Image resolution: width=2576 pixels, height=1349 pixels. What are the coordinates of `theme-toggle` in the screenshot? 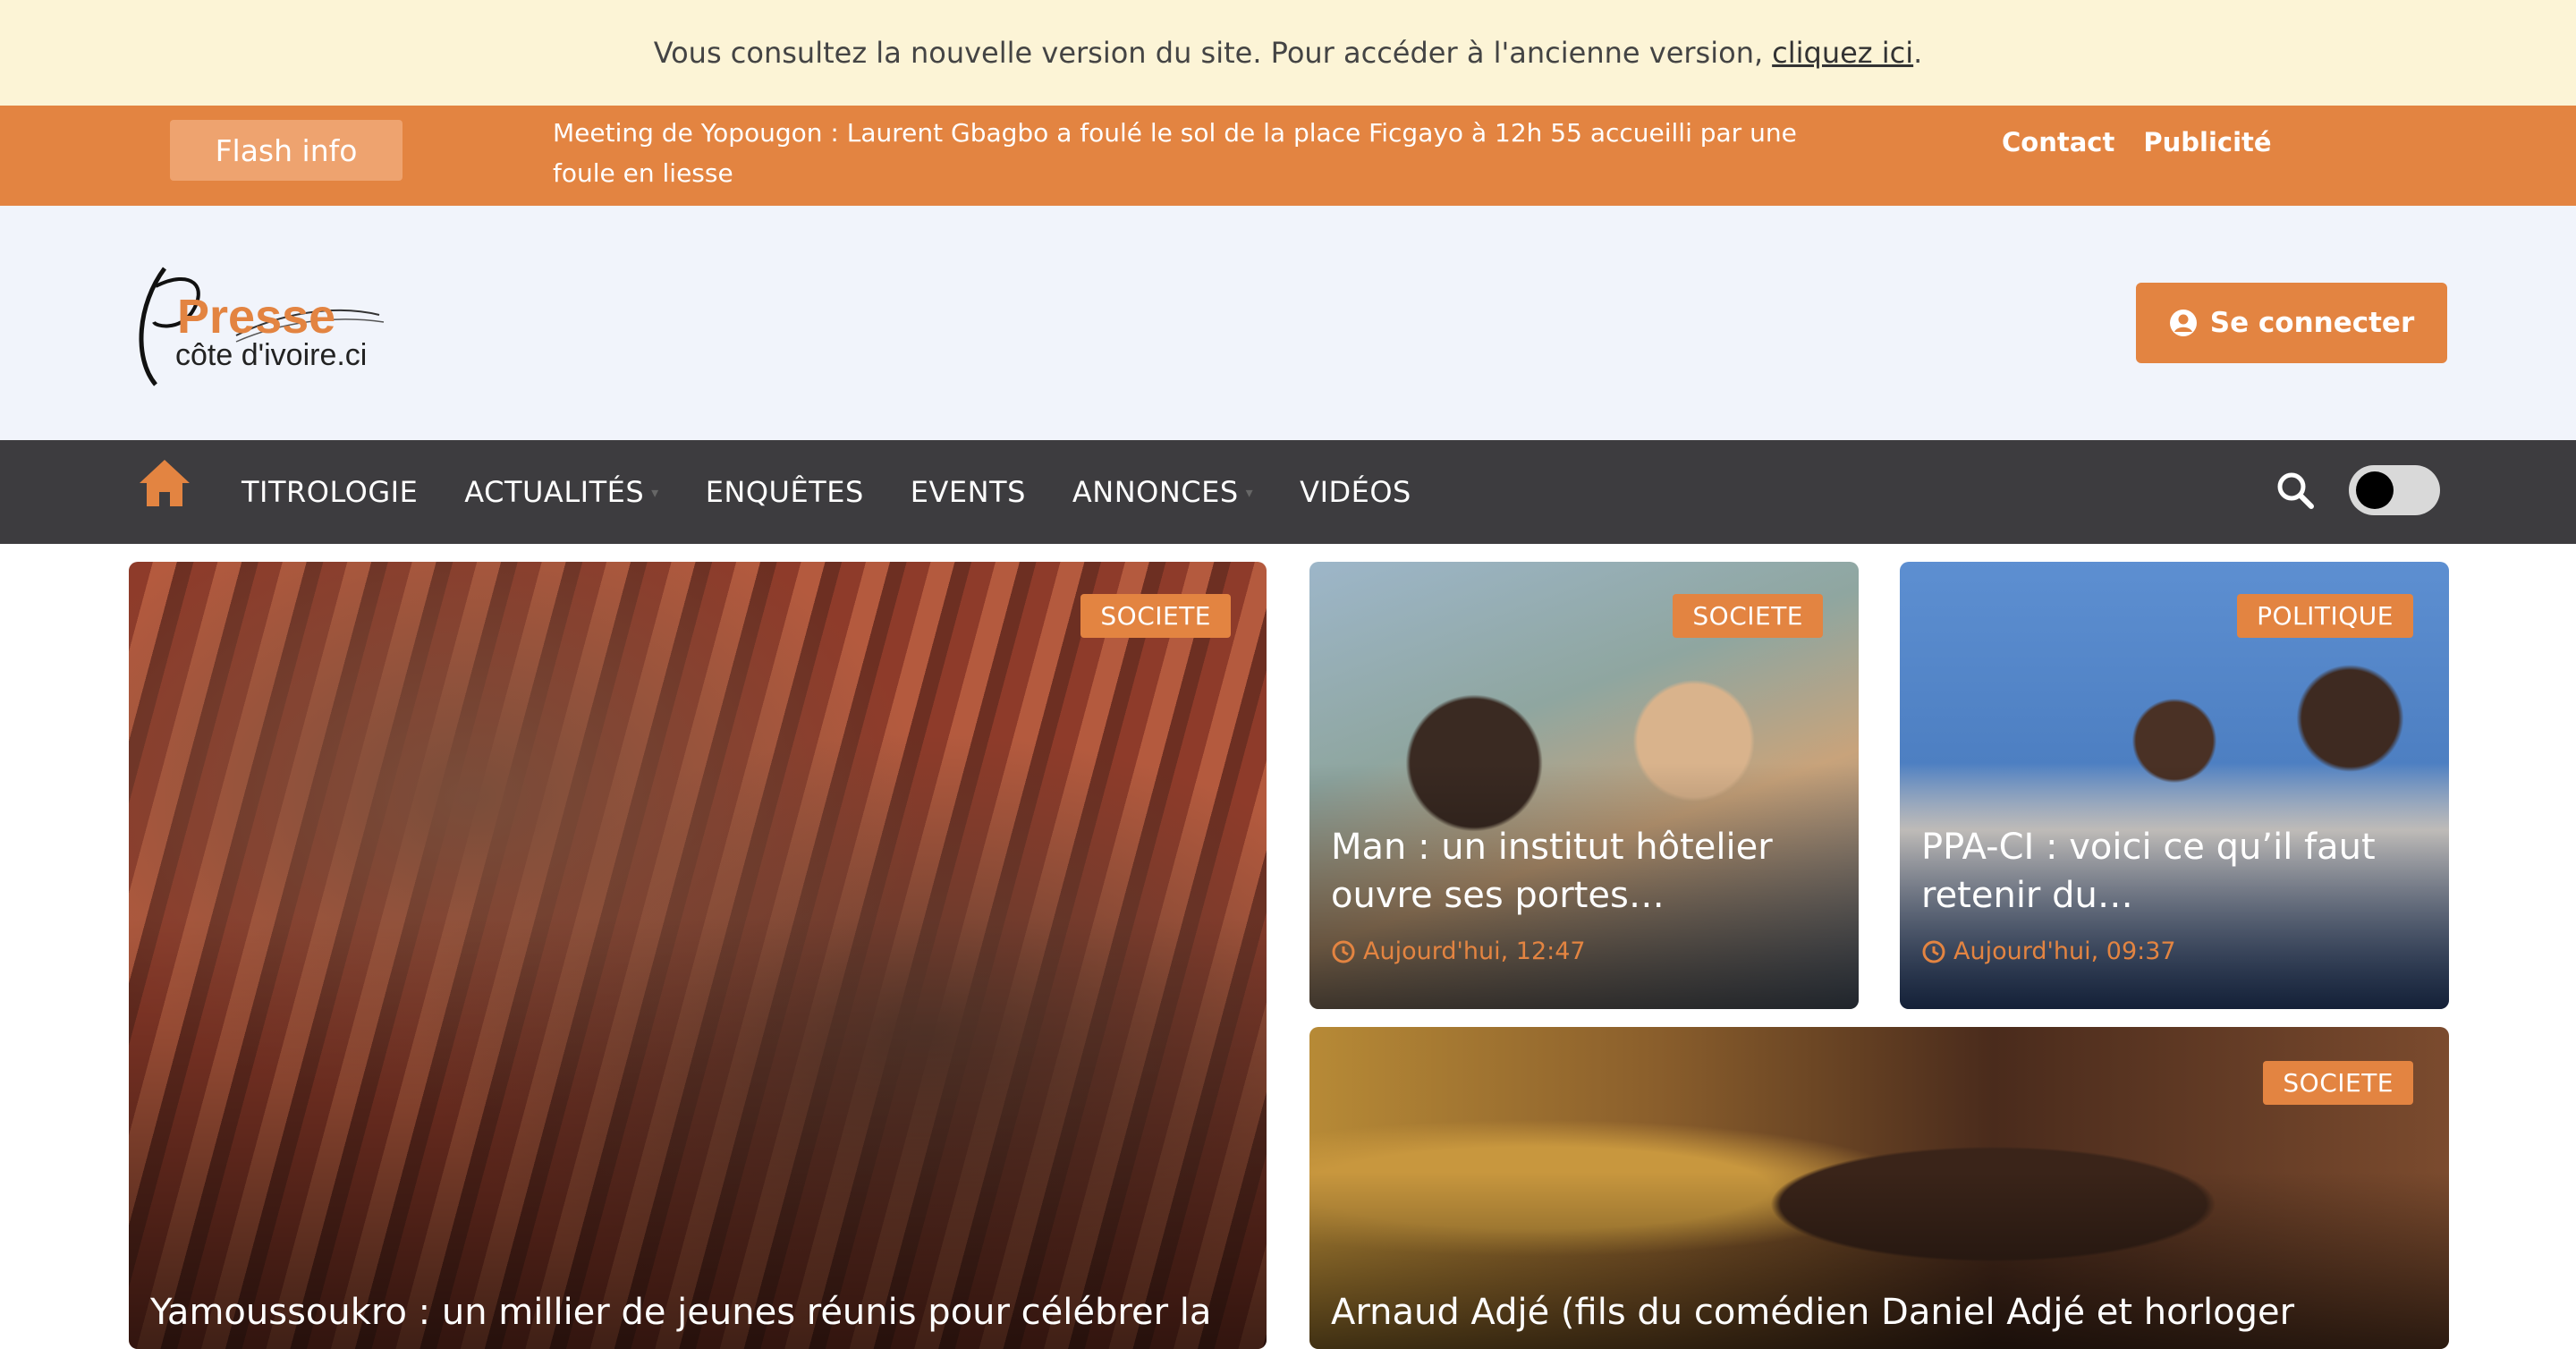 It's located at (2394, 490).